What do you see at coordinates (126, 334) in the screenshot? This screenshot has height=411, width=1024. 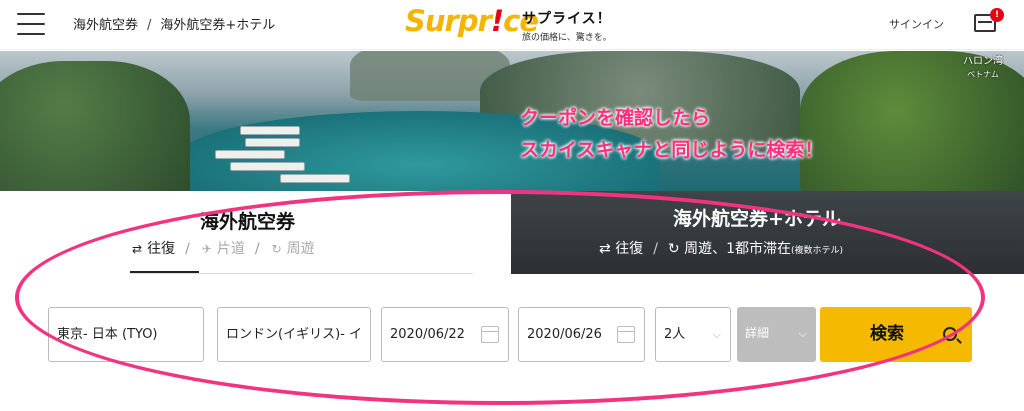 I see `origin-field: 東京- 日本 (TYO)` at bounding box center [126, 334].